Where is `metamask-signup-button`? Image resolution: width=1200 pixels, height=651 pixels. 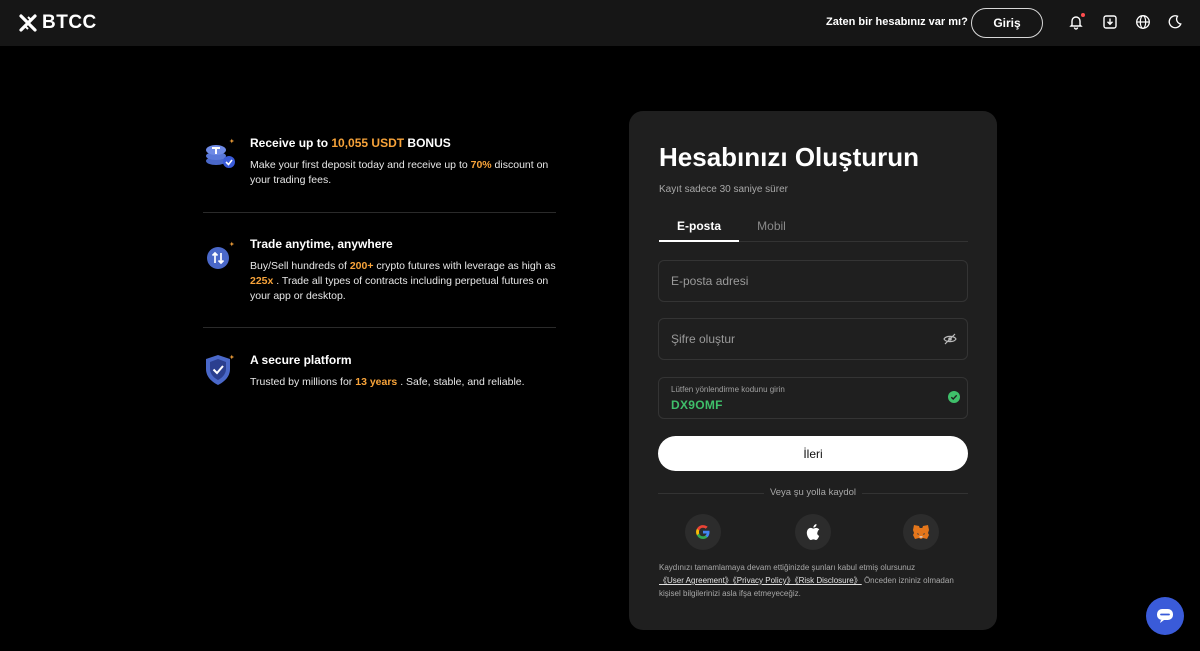 metamask-signup-button is located at coordinates (921, 532).